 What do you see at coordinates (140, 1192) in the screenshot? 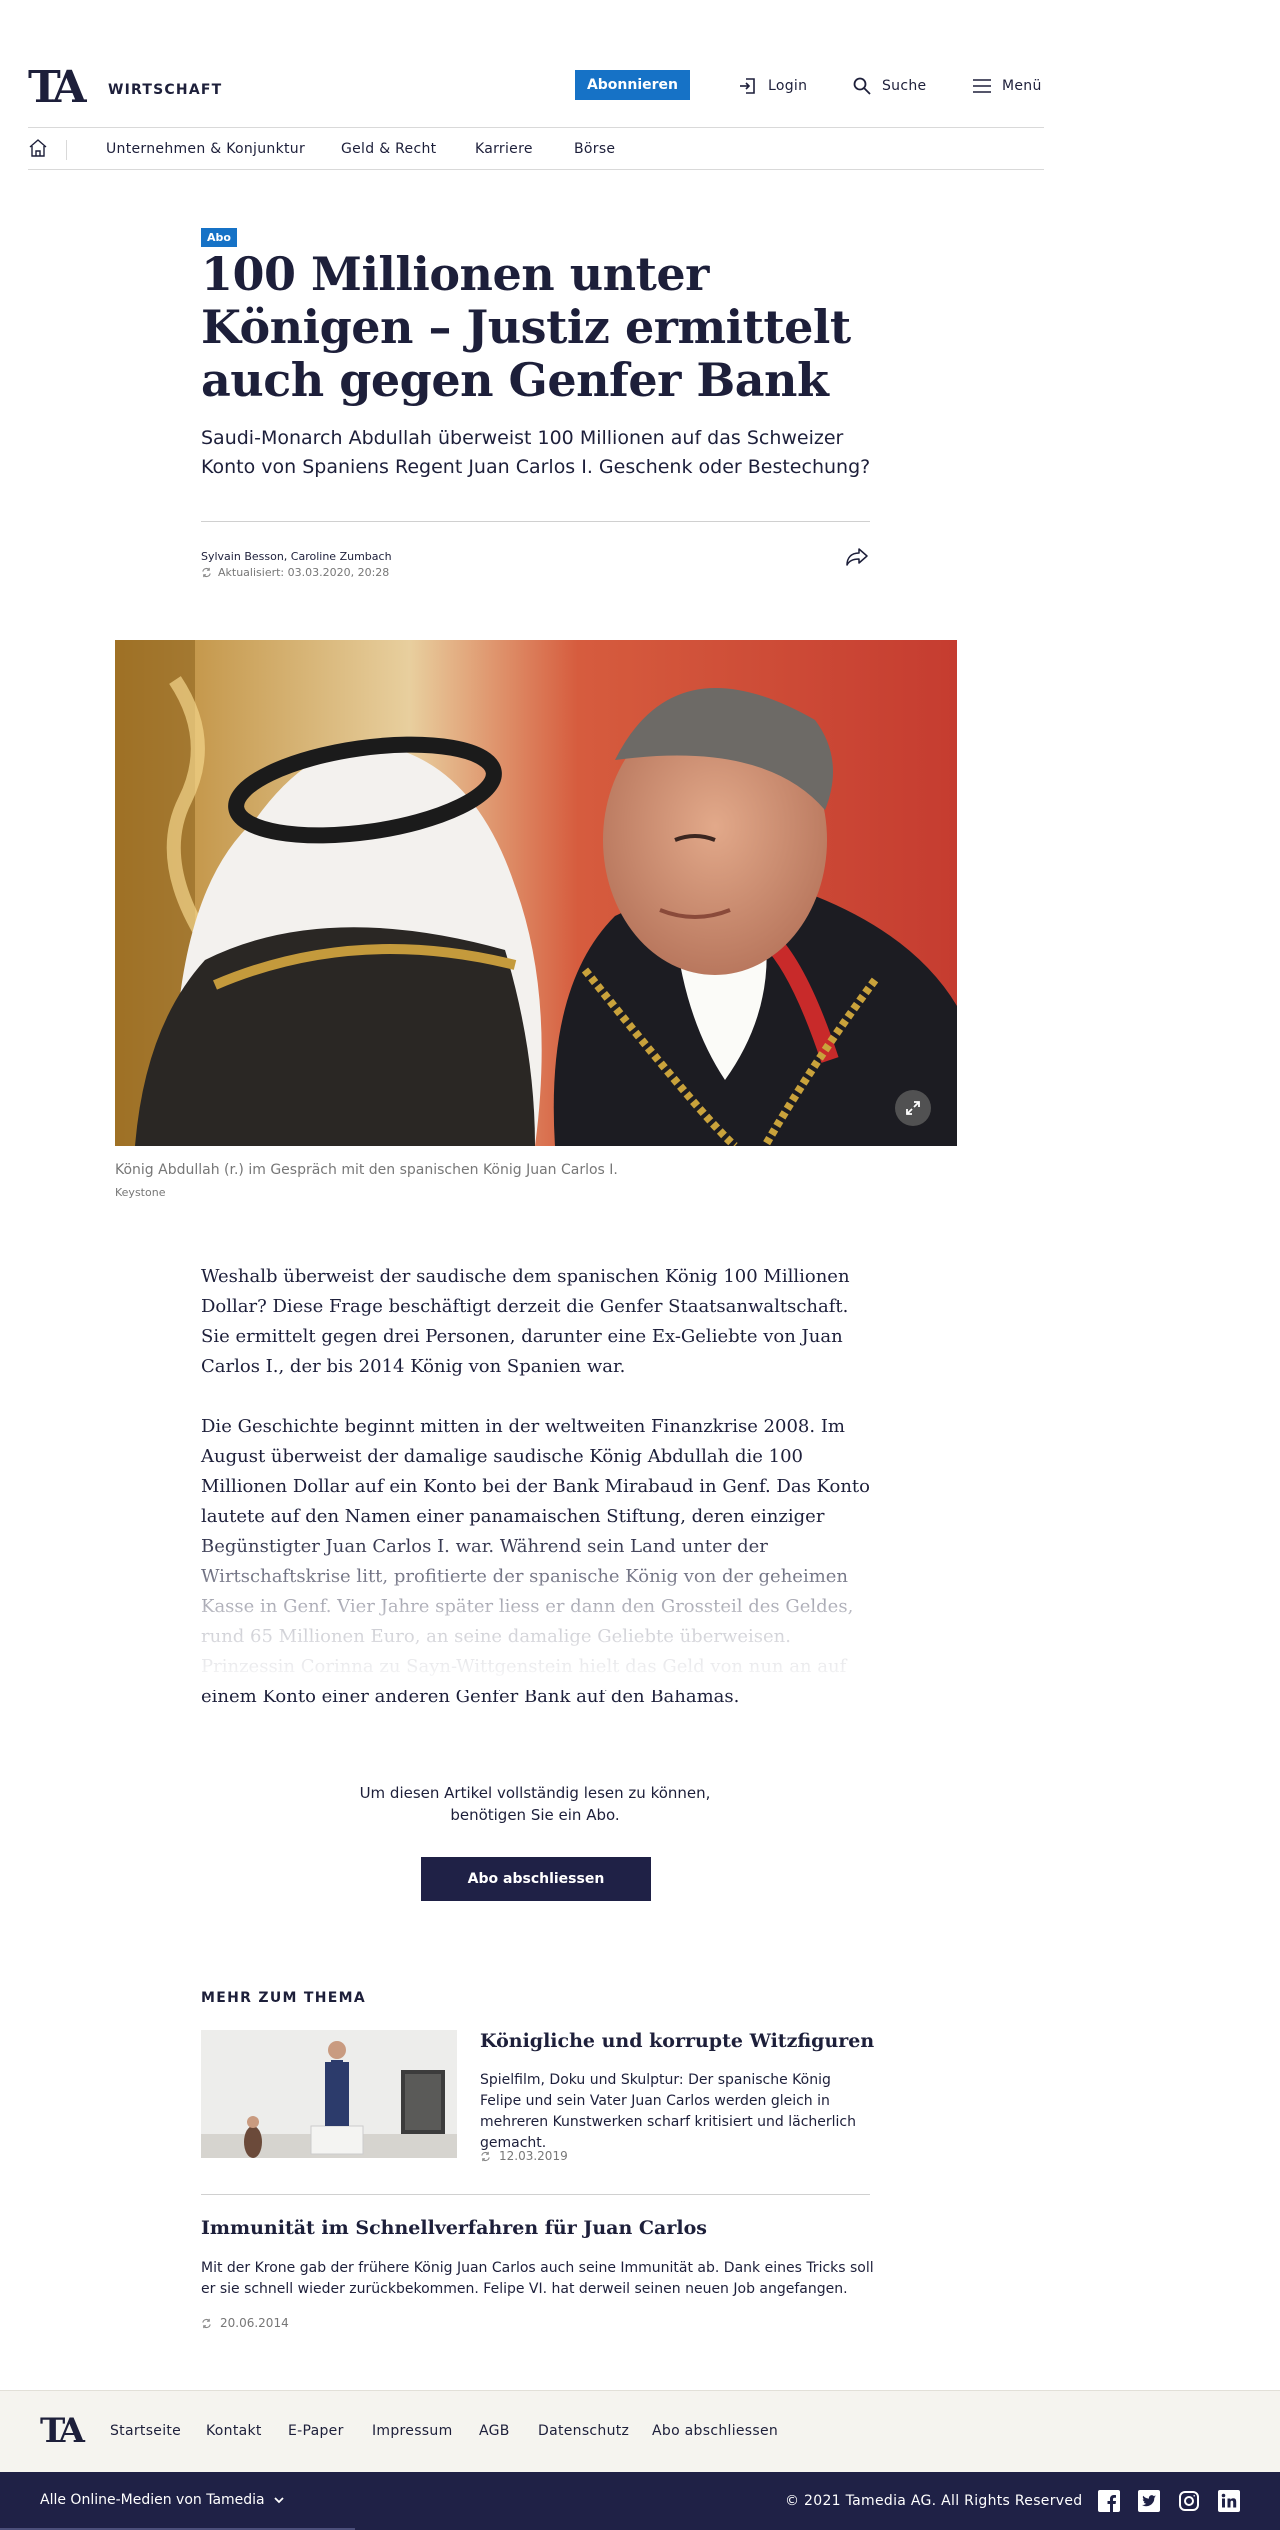
I see `image-credit: Keystone` at bounding box center [140, 1192].